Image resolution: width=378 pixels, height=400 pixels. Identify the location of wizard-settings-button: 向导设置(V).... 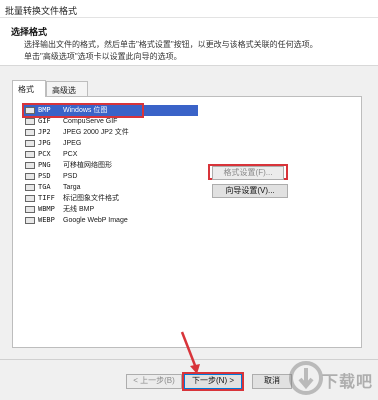
(250, 191).